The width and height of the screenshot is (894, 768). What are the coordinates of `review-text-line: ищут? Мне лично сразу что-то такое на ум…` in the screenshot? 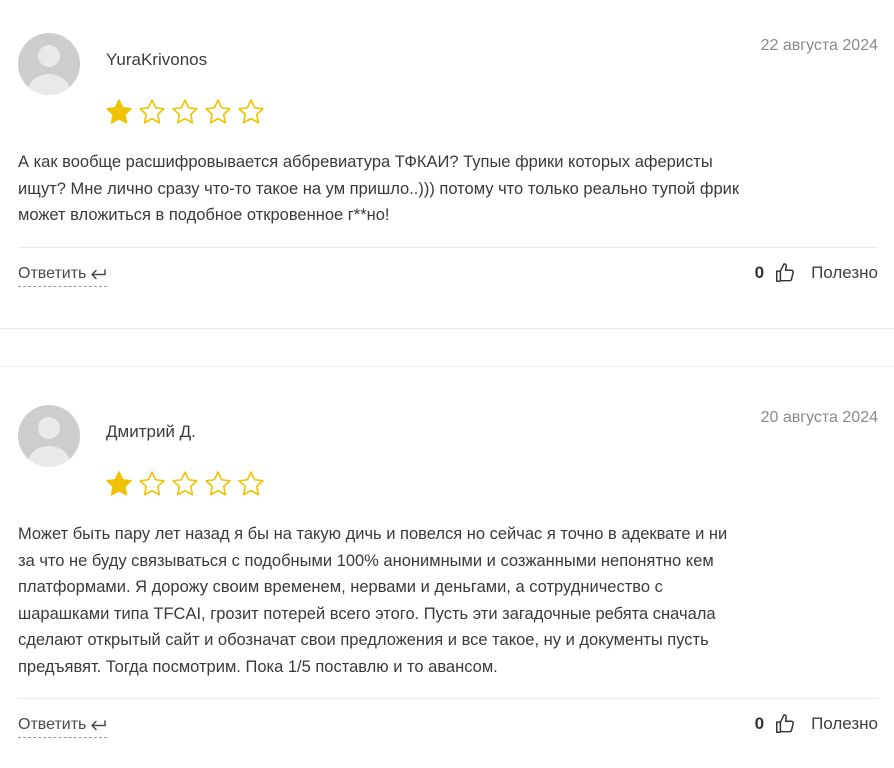 It's located at (379, 188).